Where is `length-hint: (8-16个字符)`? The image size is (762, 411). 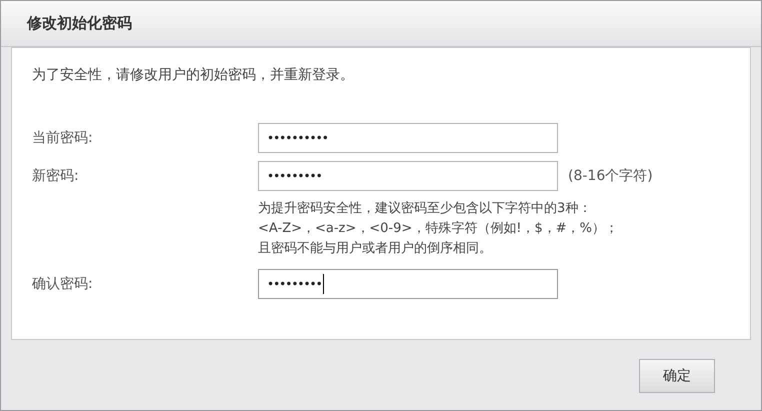
length-hint: (8-16个字符) is located at coordinates (610, 176).